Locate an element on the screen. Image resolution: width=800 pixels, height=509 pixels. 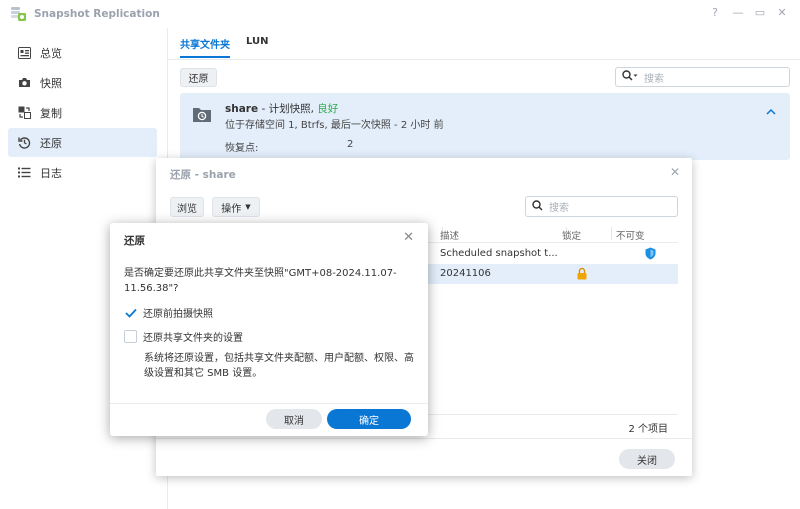
share-schedule: 计划快照, is located at coordinates (291, 109).